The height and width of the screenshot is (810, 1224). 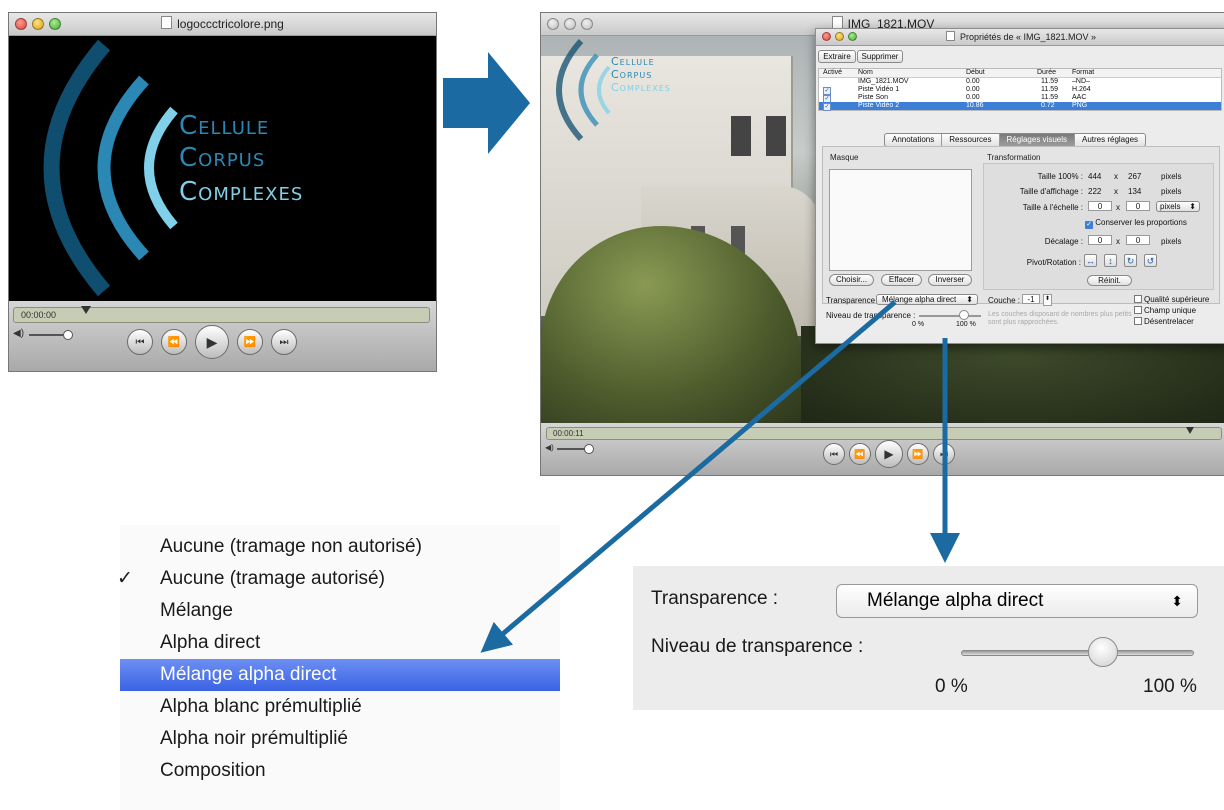 What do you see at coordinates (971, 140) in the screenshot?
I see `tab-resources: Ressources` at bounding box center [971, 140].